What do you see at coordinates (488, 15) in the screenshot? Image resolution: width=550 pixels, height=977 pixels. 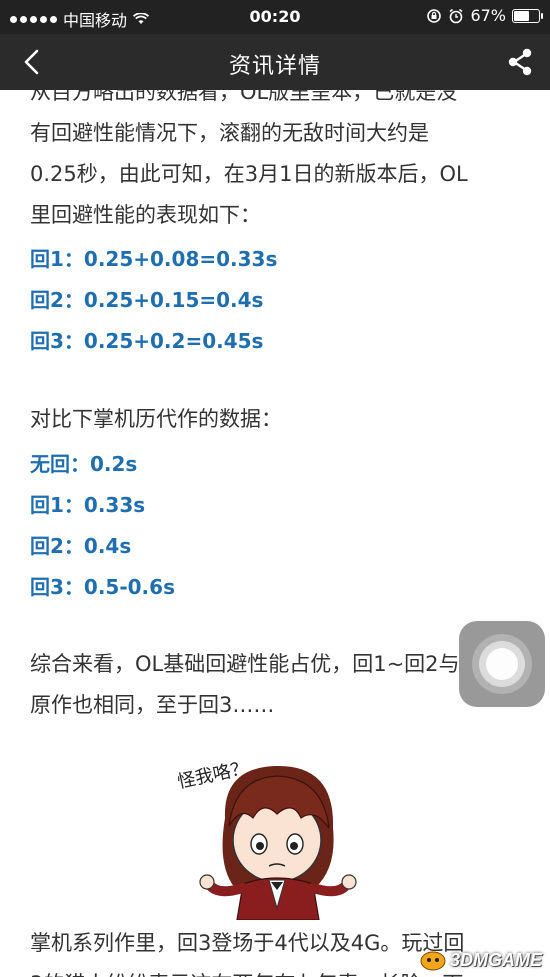 I see `battery-percent: 67%` at bounding box center [488, 15].